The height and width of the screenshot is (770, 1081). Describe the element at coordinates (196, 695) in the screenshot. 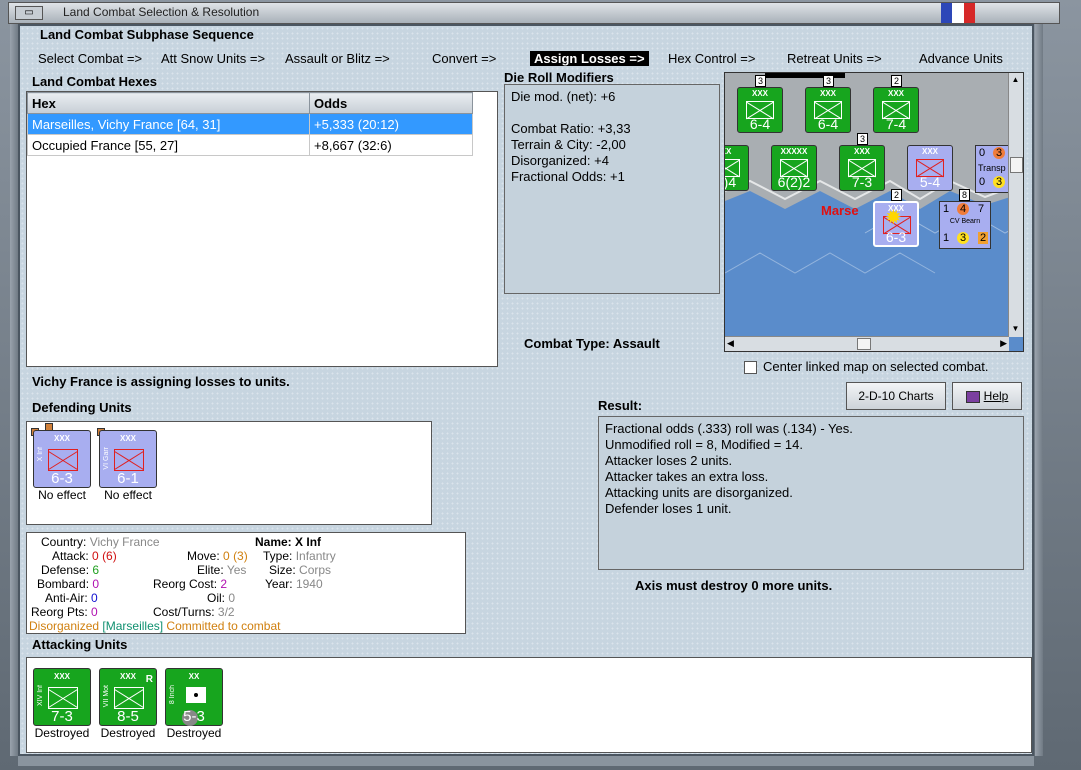

I see `artillery-icon` at that location.